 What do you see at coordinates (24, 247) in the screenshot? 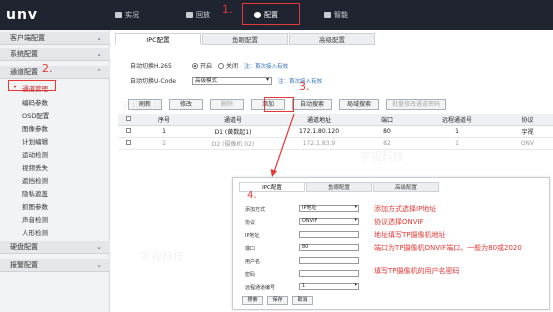
I see `sidebar-section-label: 硬盘配置` at bounding box center [24, 247].